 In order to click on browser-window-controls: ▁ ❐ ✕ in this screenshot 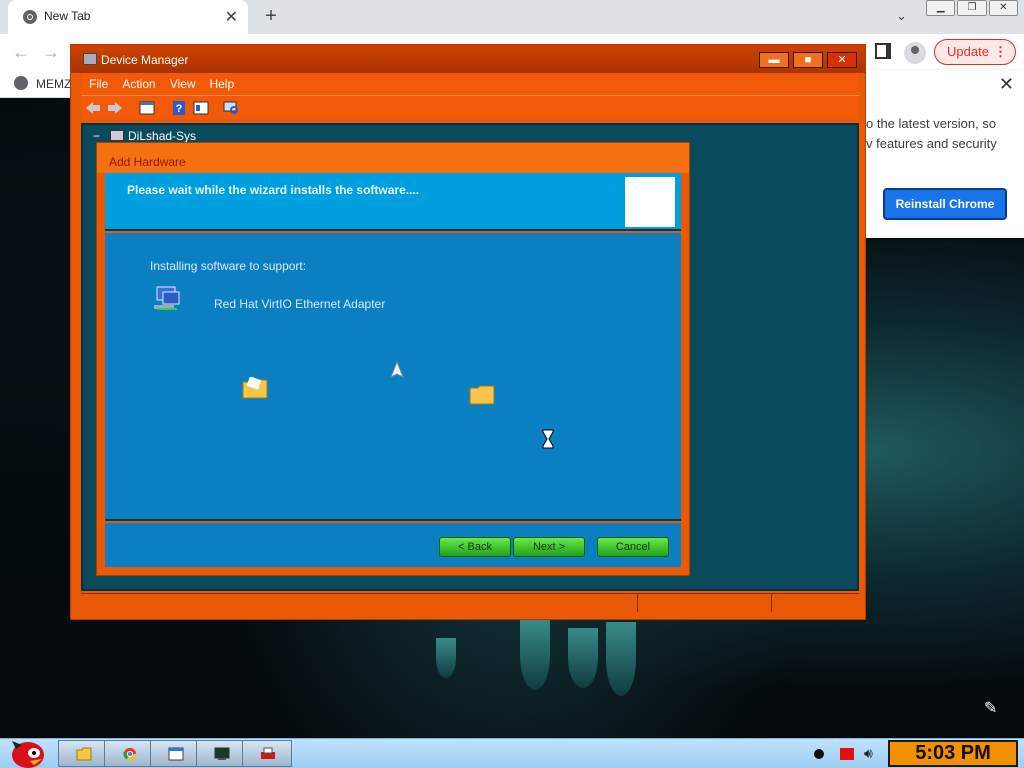, I will do `click(972, 9)`.